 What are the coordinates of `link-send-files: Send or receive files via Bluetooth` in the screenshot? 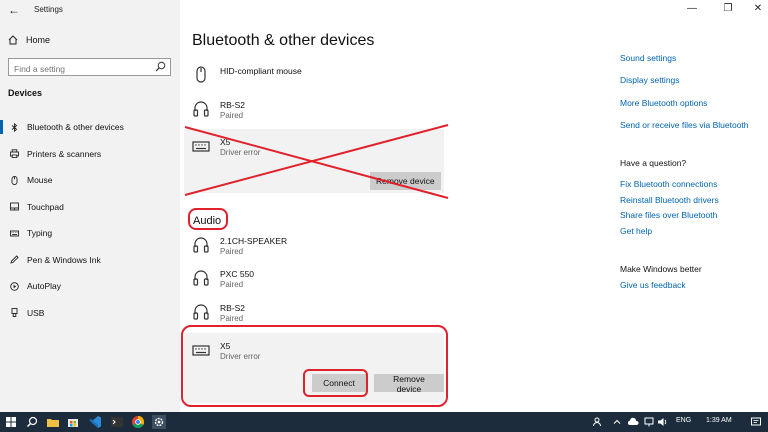 It's located at (684, 125).